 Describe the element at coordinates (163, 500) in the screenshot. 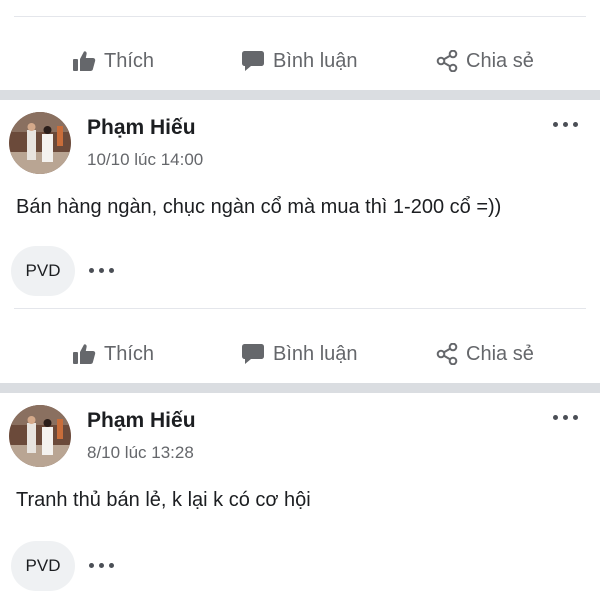

I see `post-text: Tranh thủ bán lẻ, k lại k có cơ hội` at that location.